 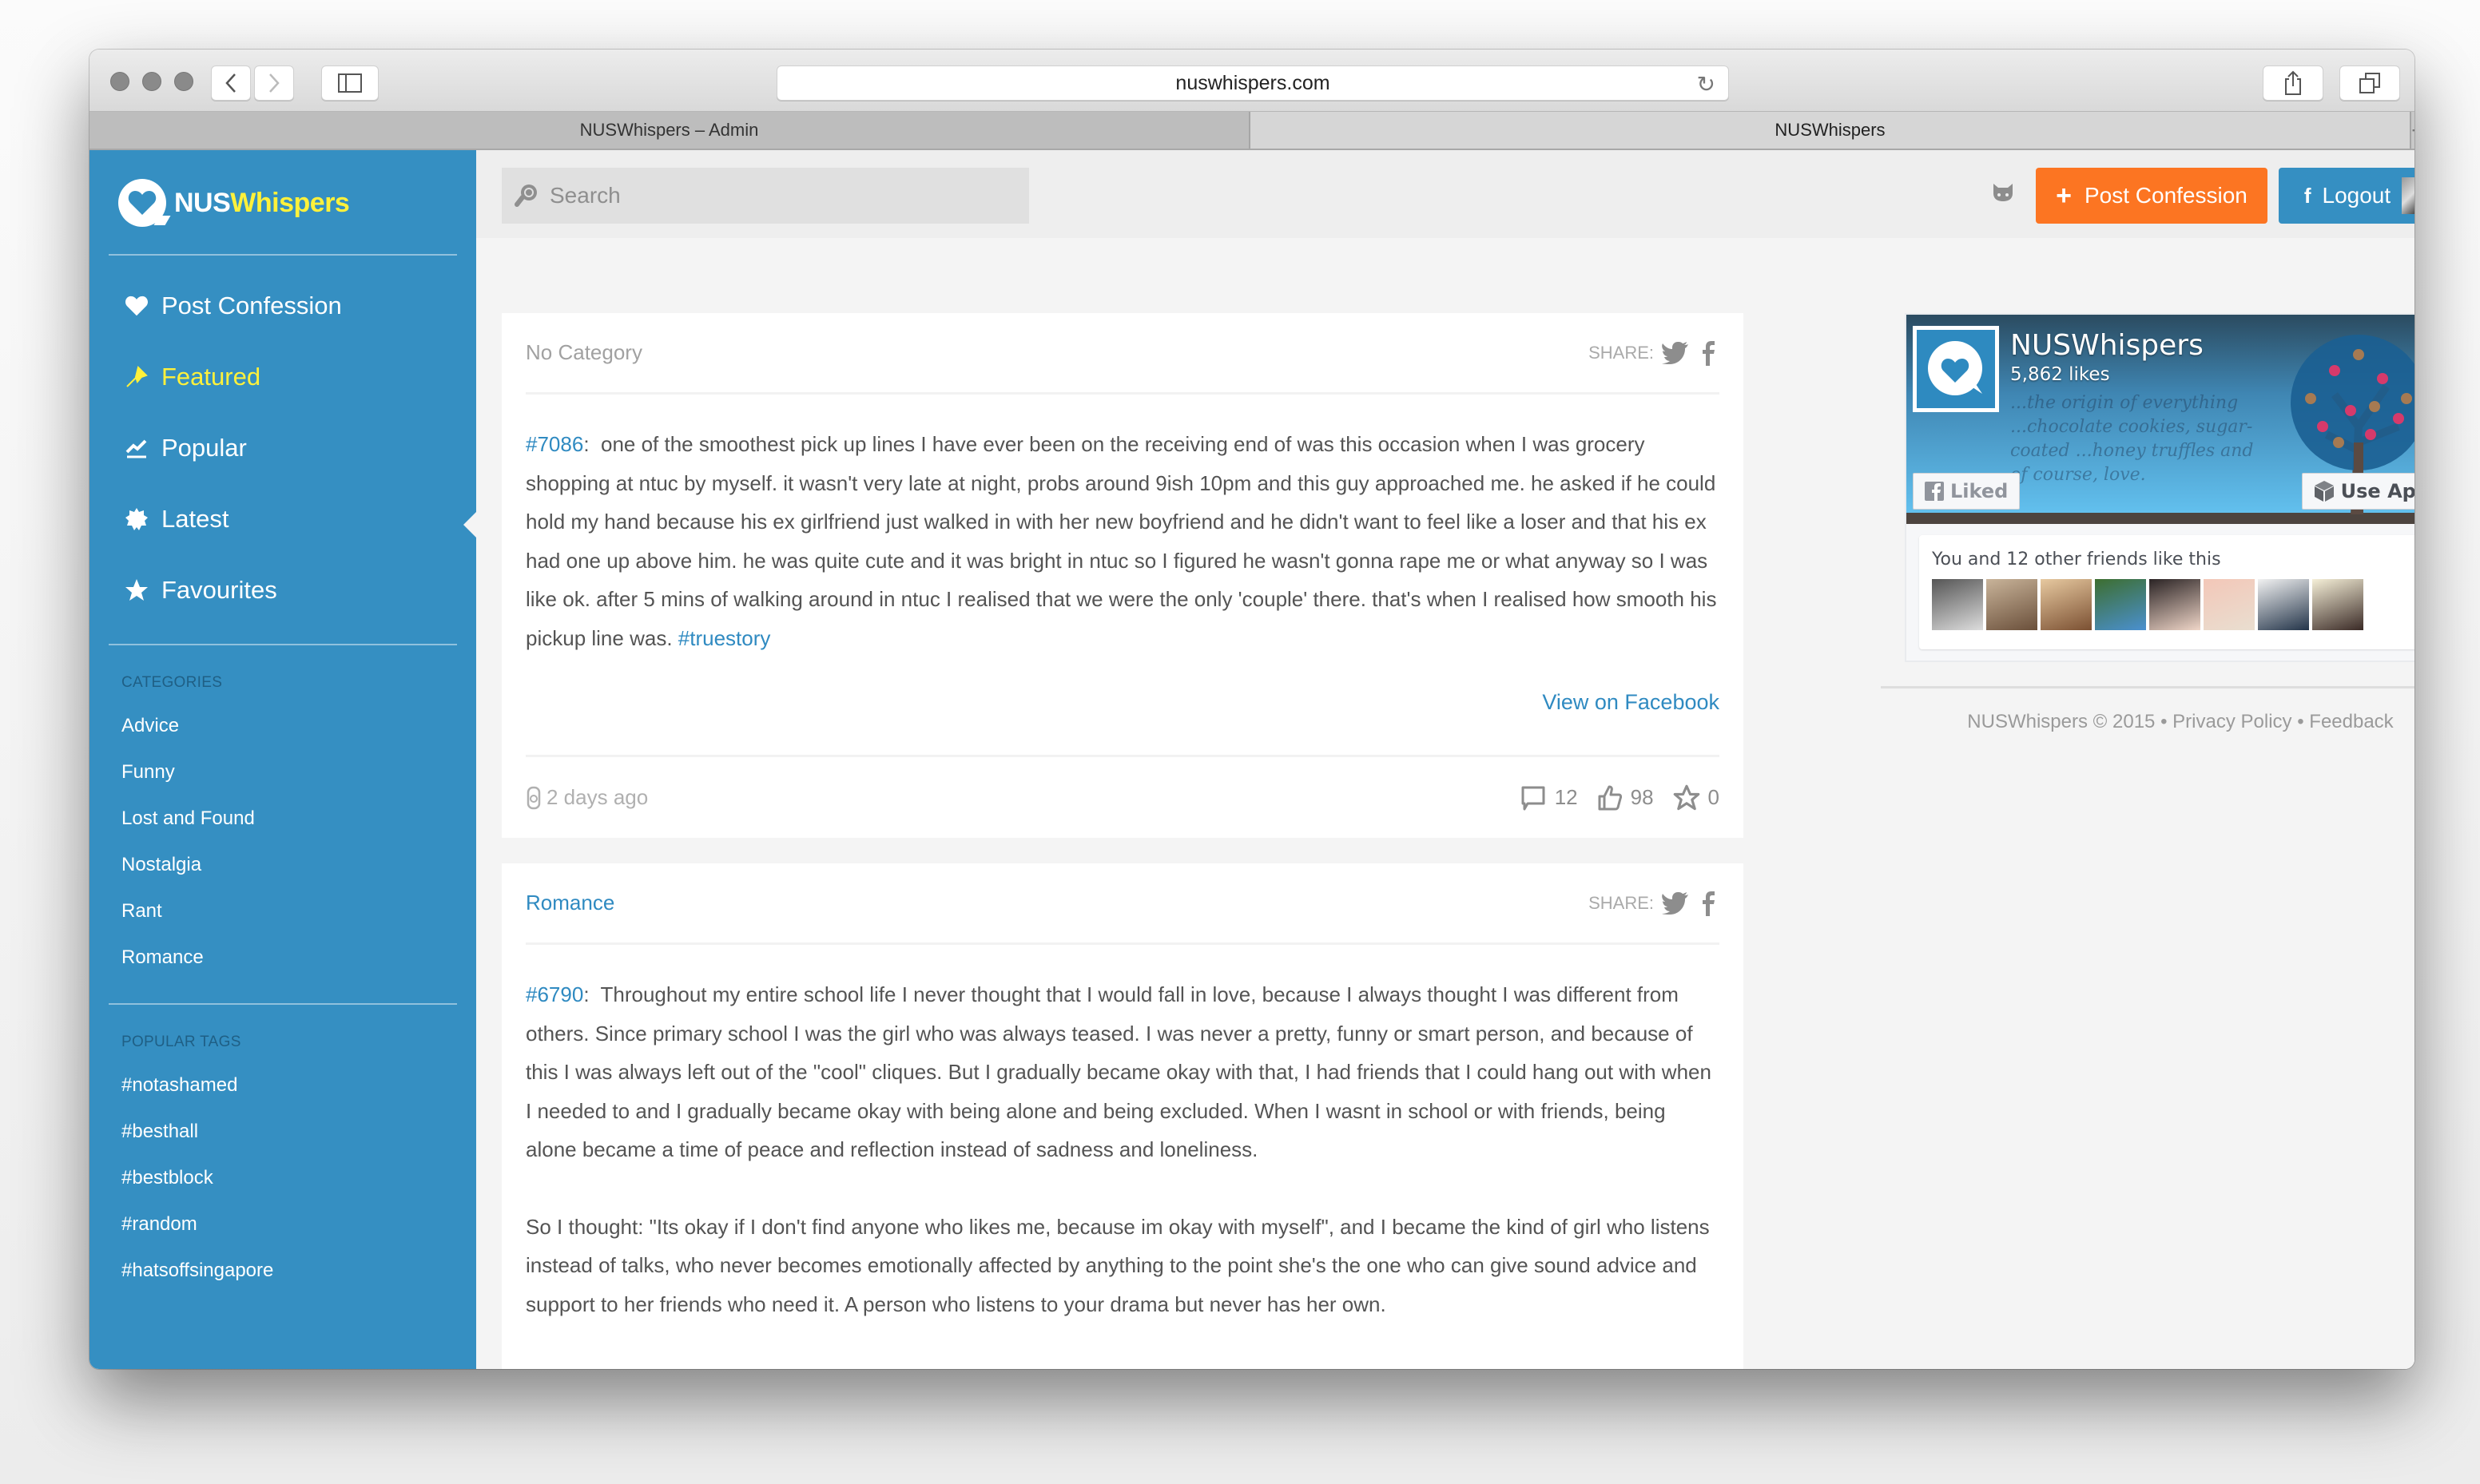 I want to click on tab-bar: NUSWhispers – Admin NUSWhispers +, so click(x=1252, y=131).